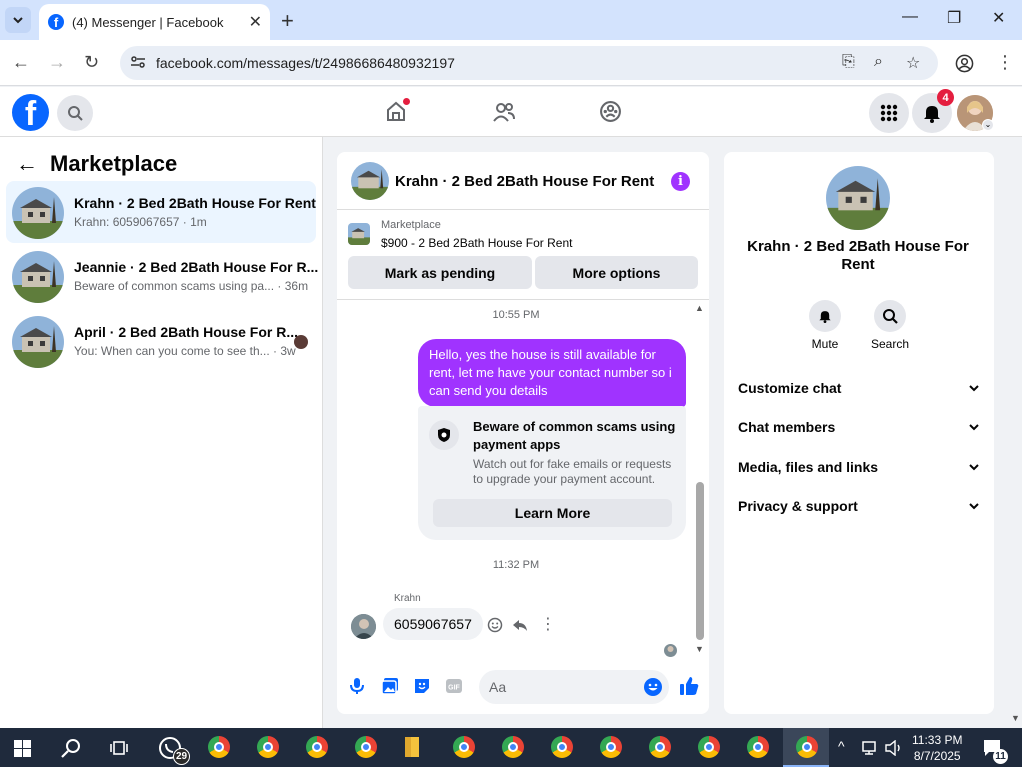  I want to click on browser-menu-icon: ⋮, so click(1005, 62).